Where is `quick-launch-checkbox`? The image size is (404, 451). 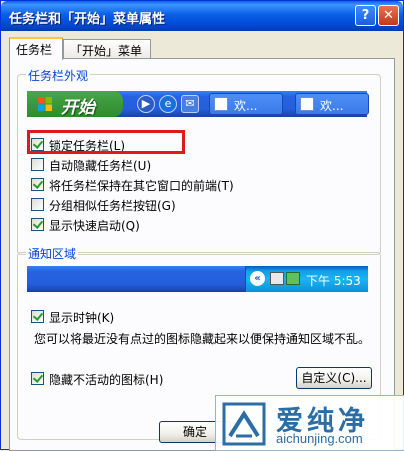
quick-launch-checkbox is located at coordinates (37, 224).